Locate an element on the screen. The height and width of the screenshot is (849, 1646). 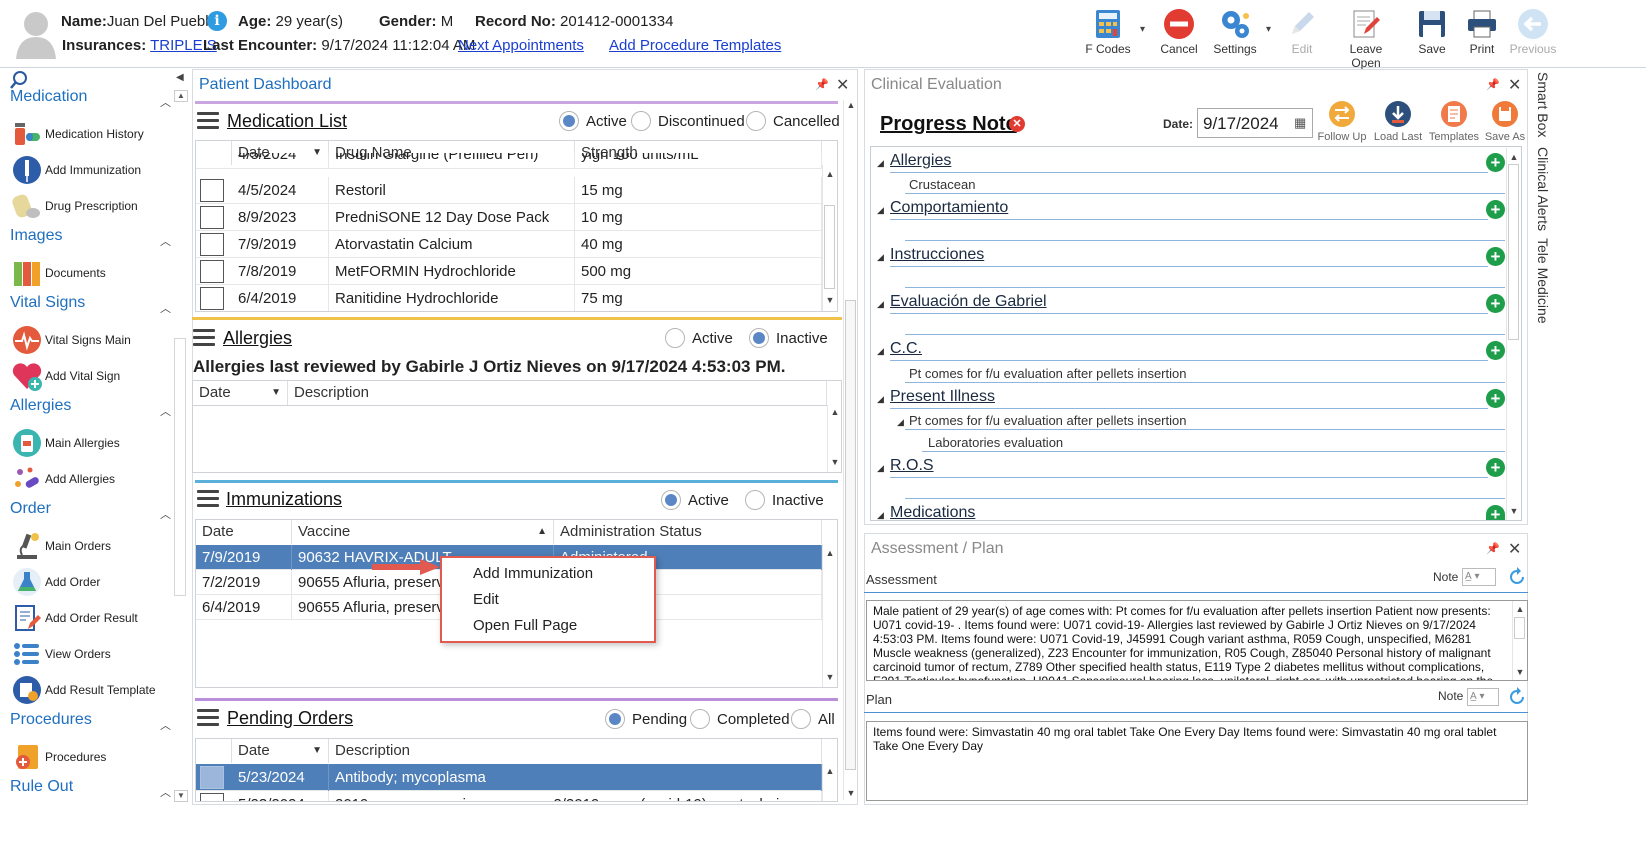
sidebar-item-add-immunization: Add Immunization is located at coordinates (75, 170).